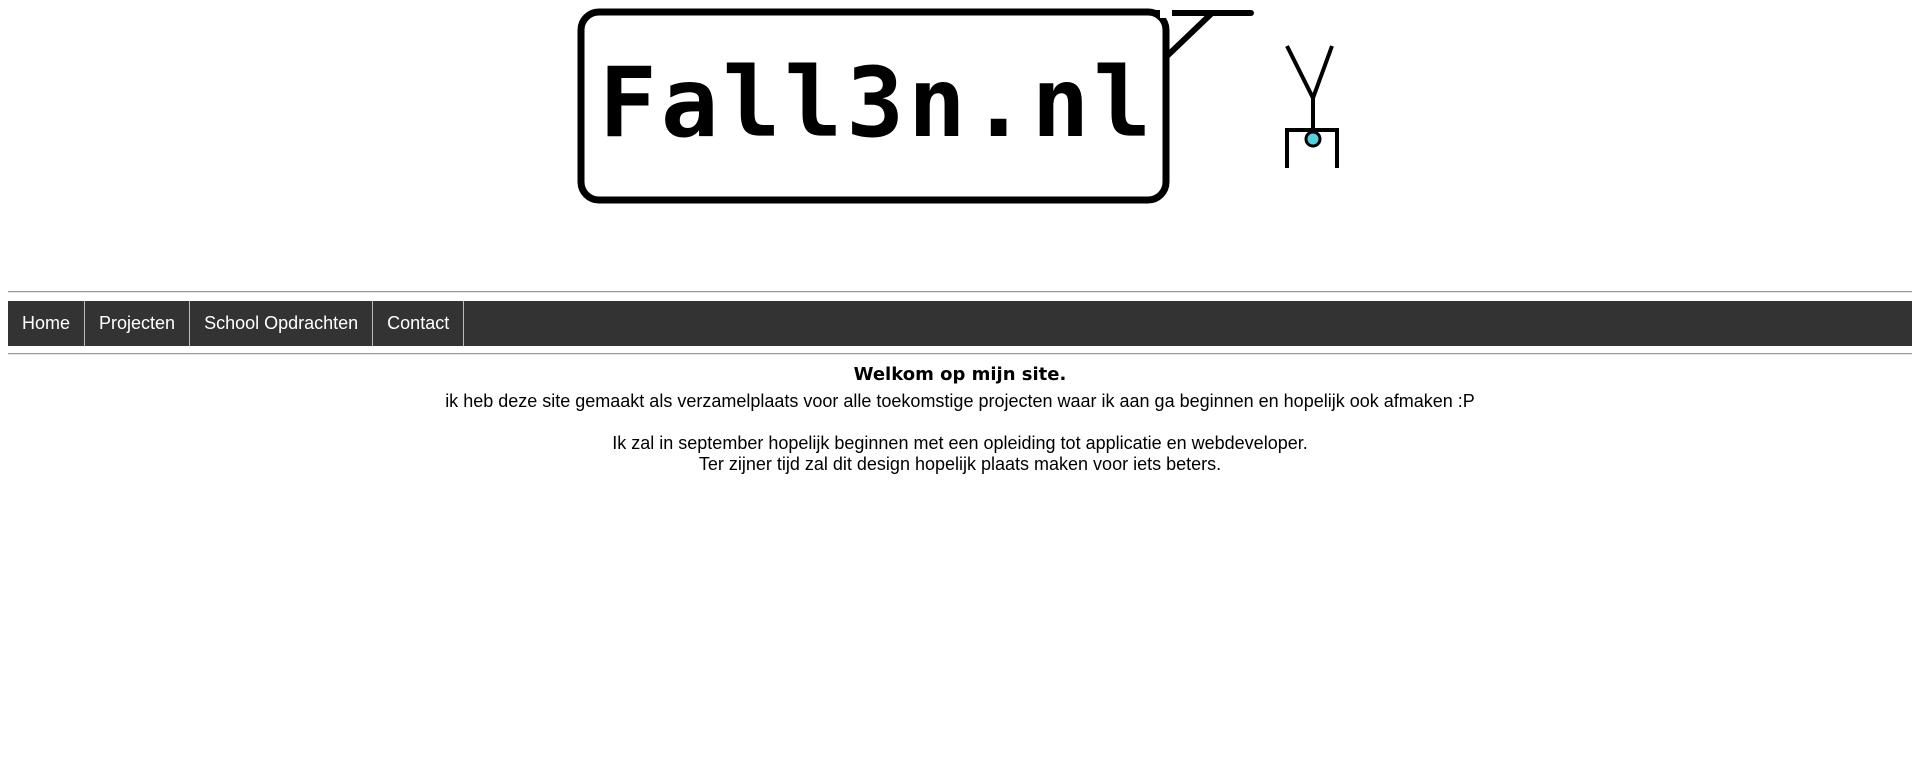 This screenshot has height=768, width=1920. What do you see at coordinates (1188, 35) in the screenshot?
I see `speech-bubble-tail-slant` at bounding box center [1188, 35].